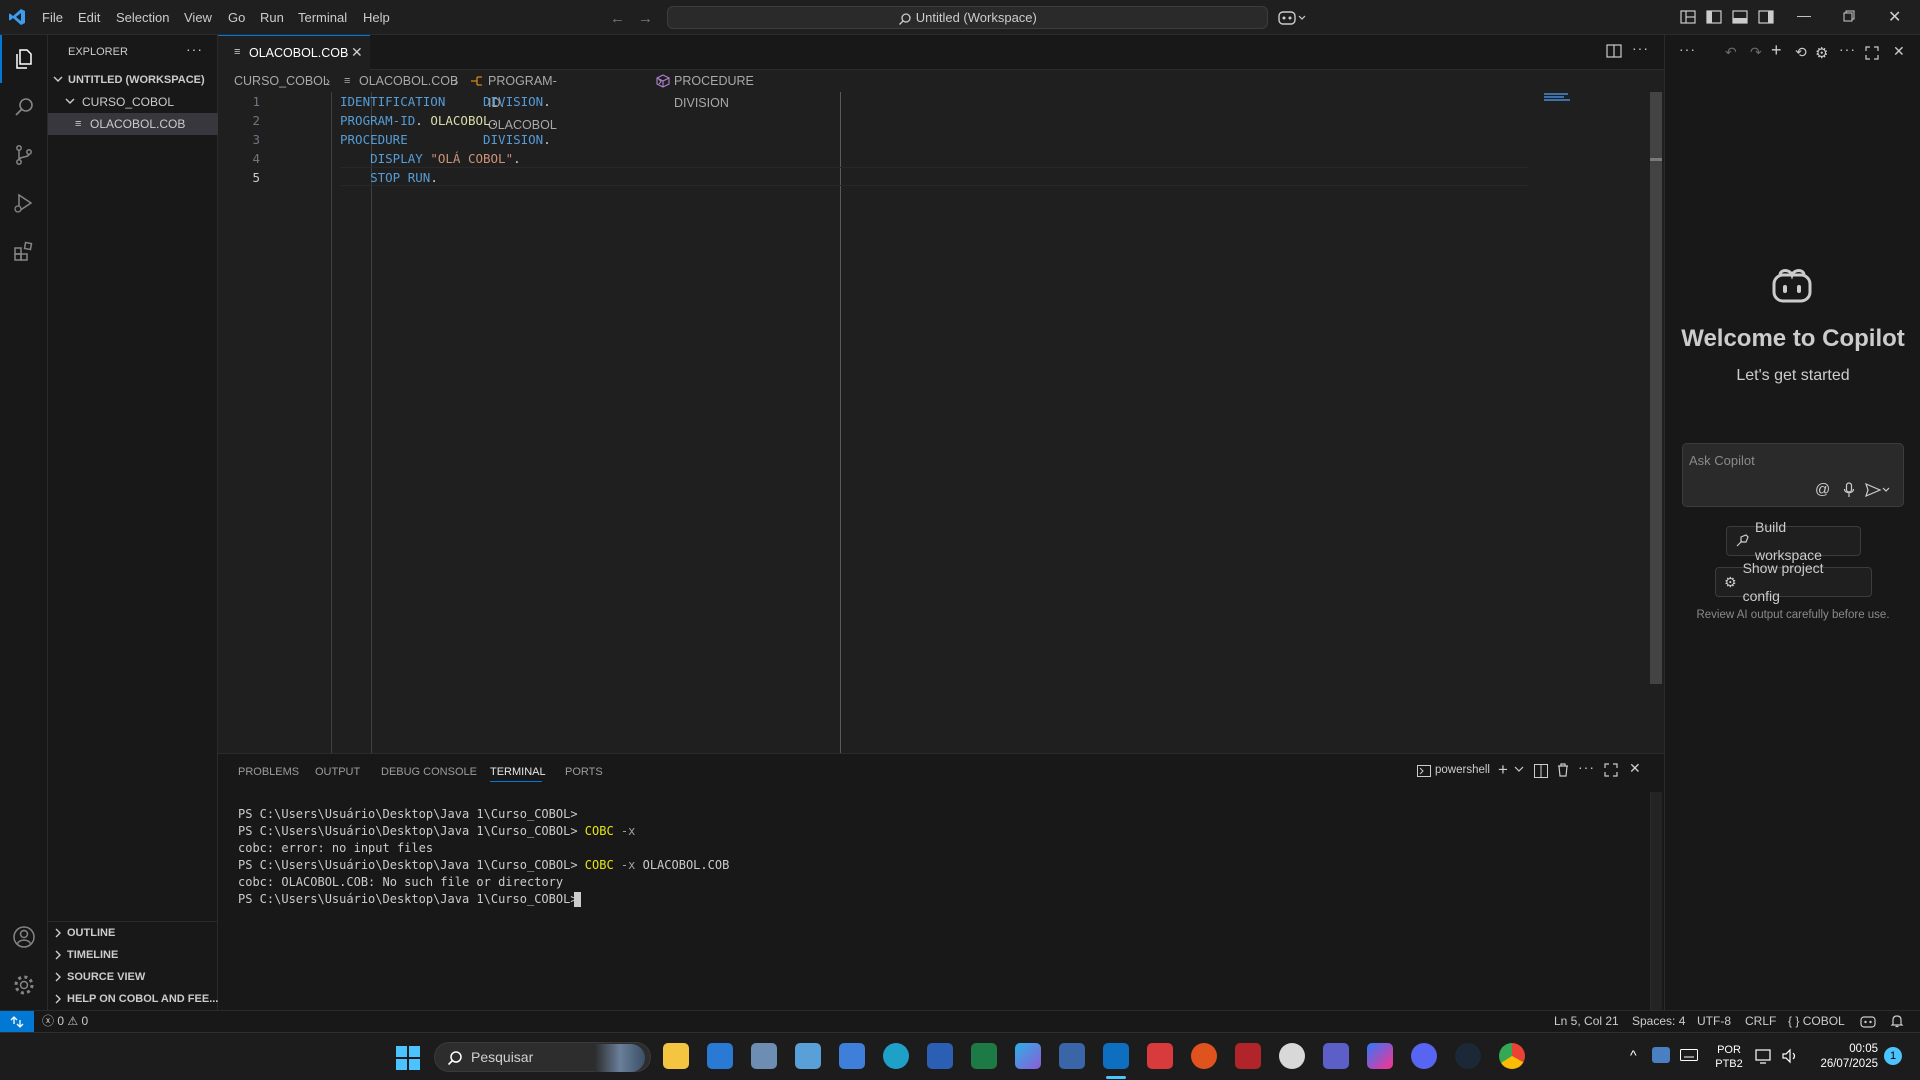 The height and width of the screenshot is (1080, 1920). I want to click on teams-icon, so click(1336, 1056).